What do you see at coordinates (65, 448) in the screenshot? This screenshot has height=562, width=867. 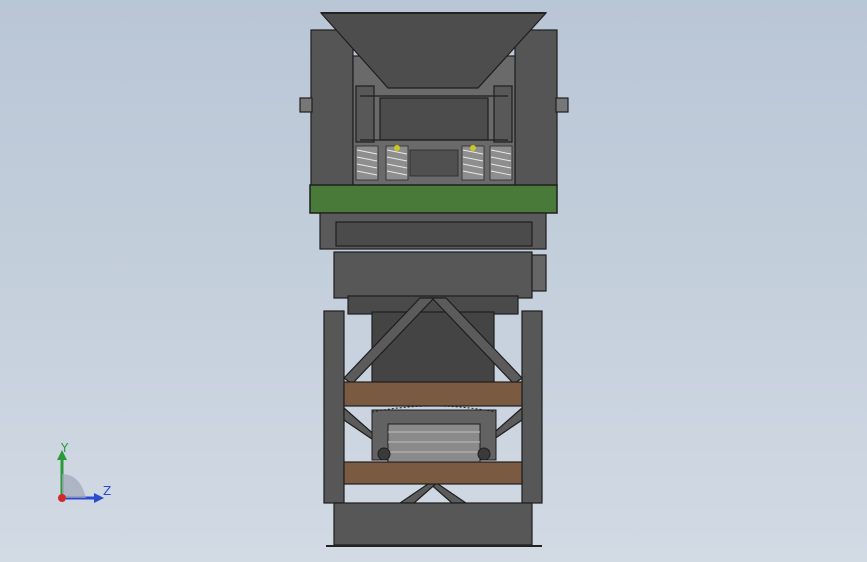 I see `y-axis-label: Y` at bounding box center [65, 448].